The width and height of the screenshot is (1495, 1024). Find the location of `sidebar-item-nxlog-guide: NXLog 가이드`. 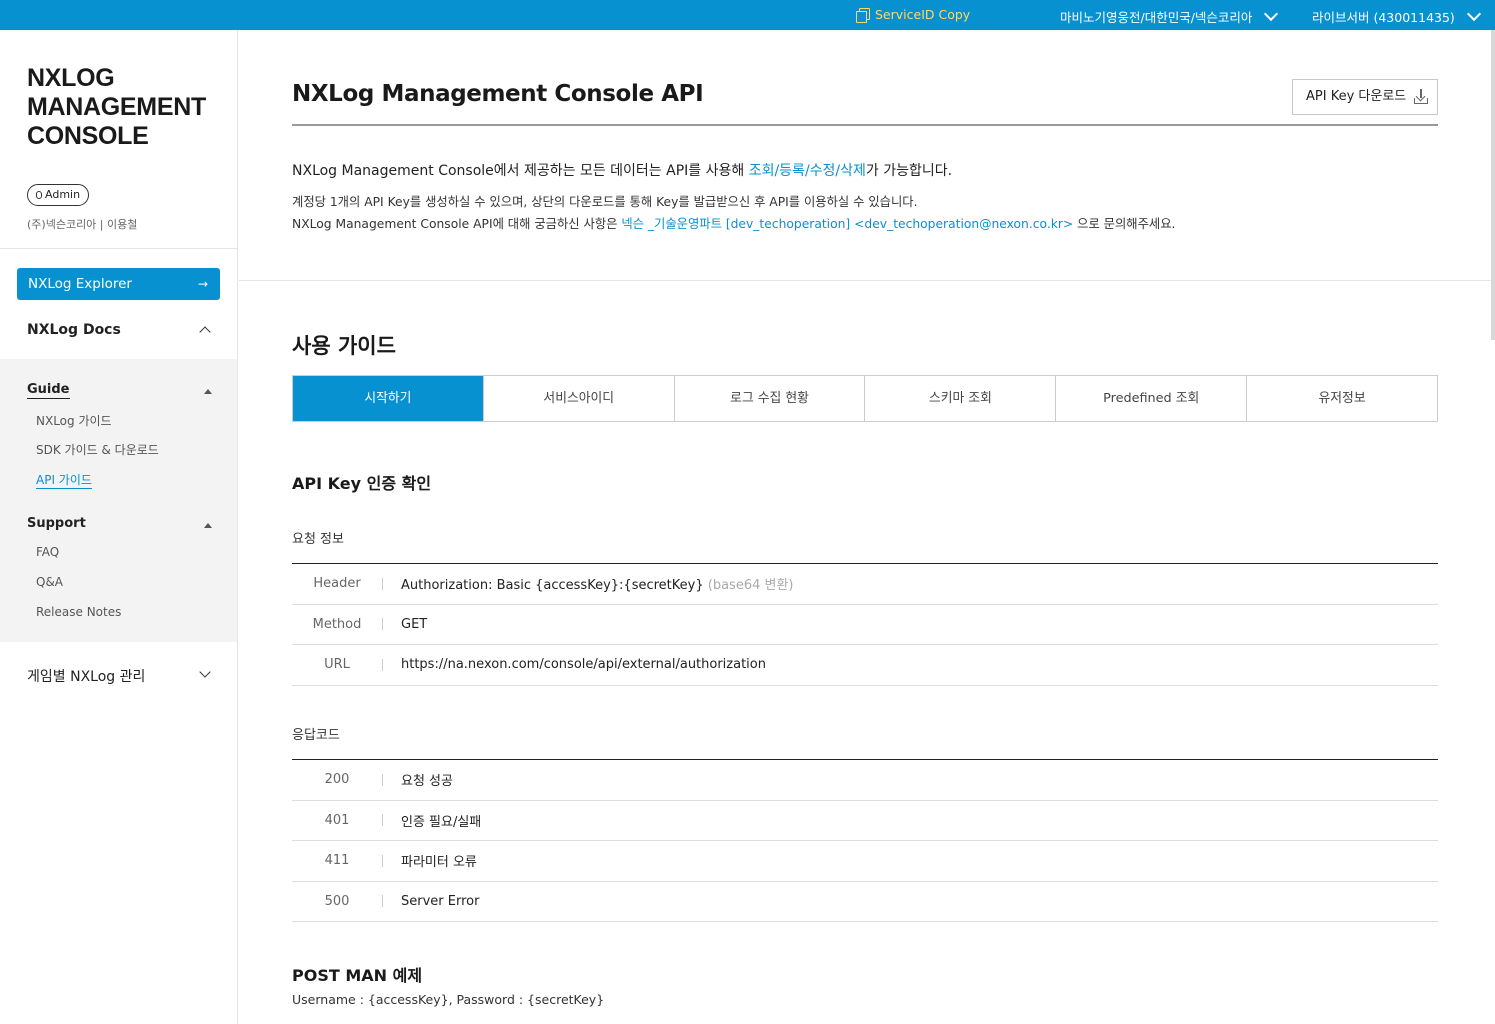

sidebar-item-nxlog-guide: NXLog 가이드 is located at coordinates (74, 420).